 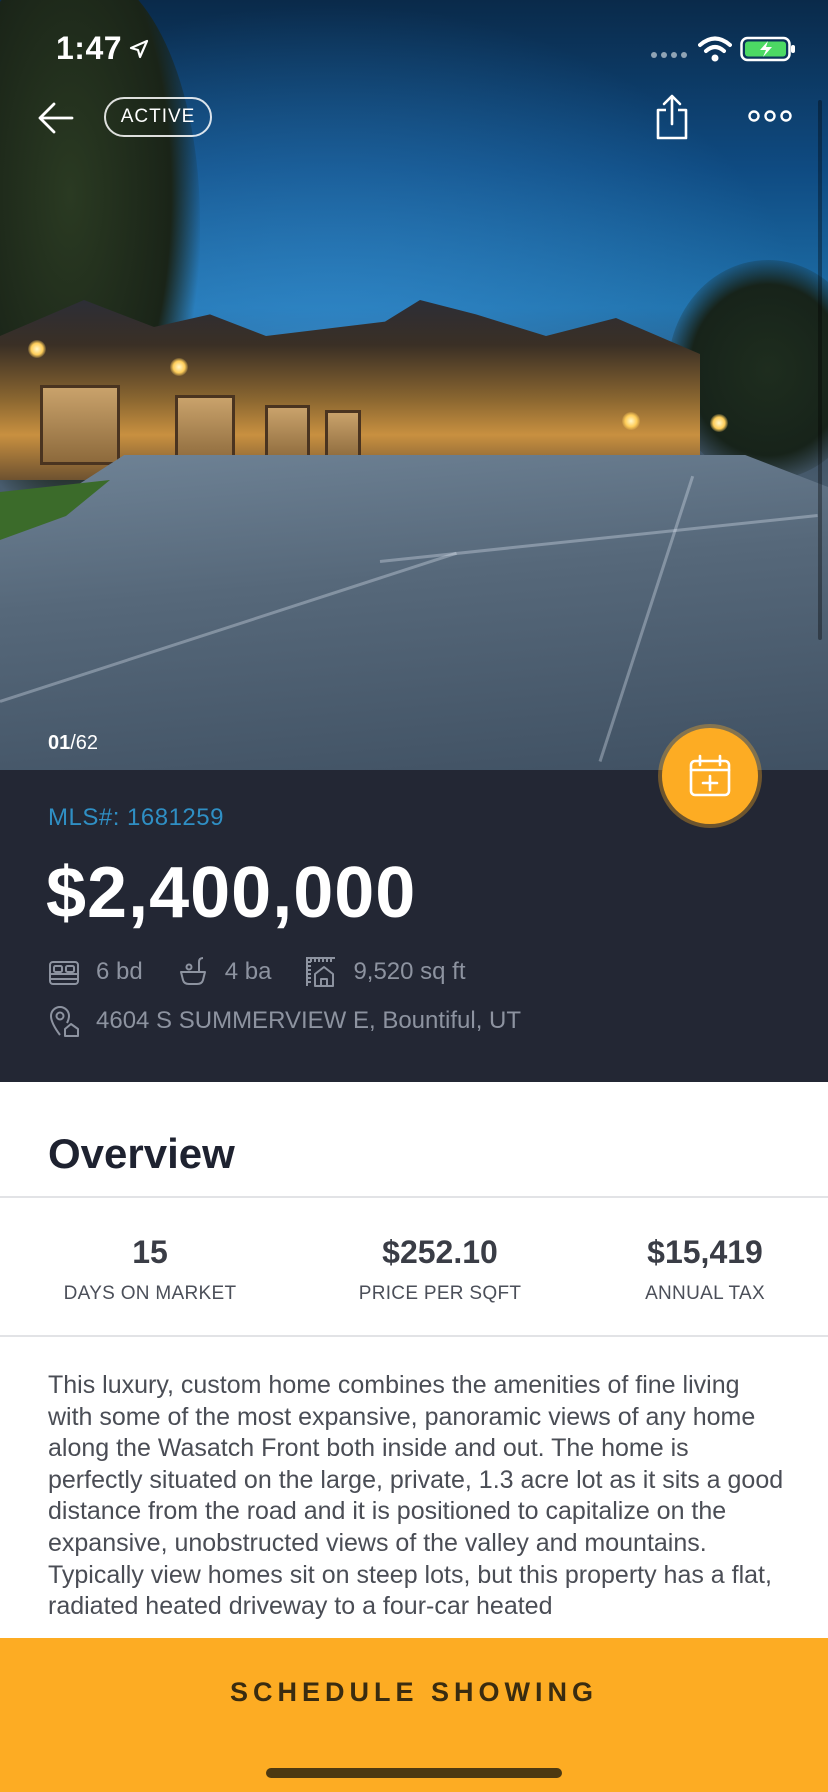 What do you see at coordinates (770, 116) in the screenshot?
I see `more-options-icon` at bounding box center [770, 116].